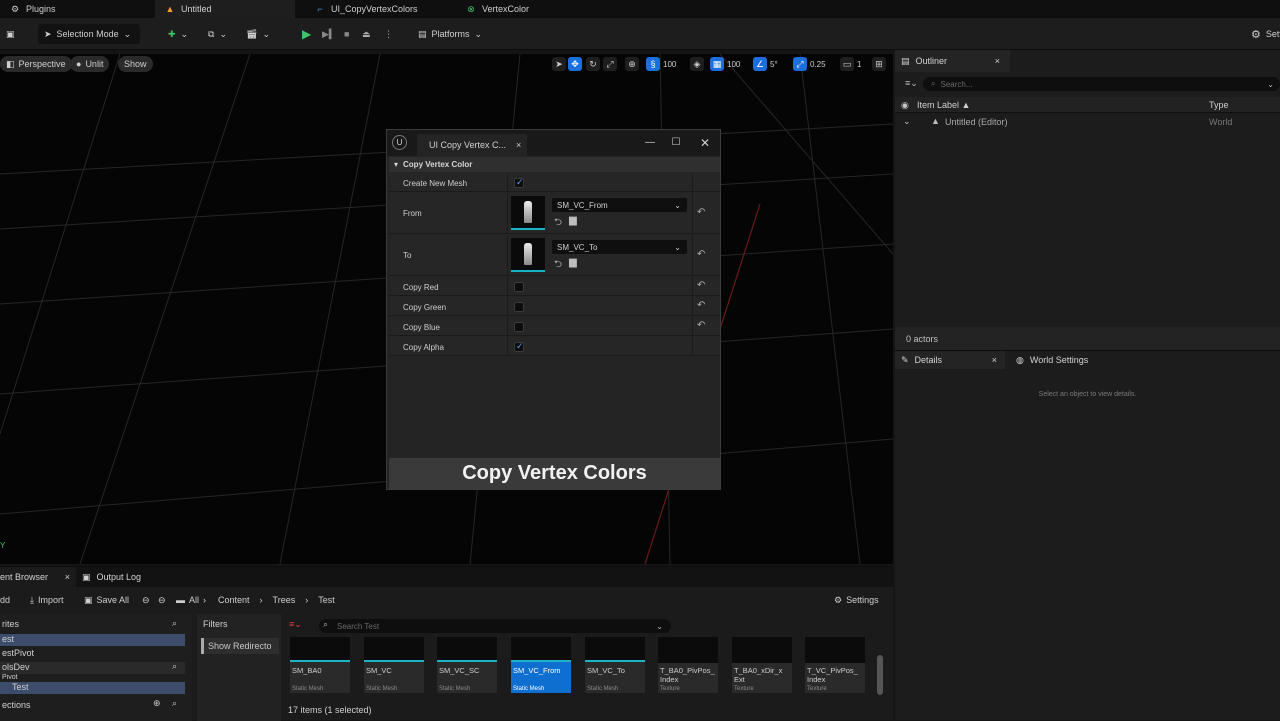 This screenshot has height=721, width=1280. What do you see at coordinates (762, 665) in the screenshot?
I see `asset-tile: T_BA0_xDir_x Ext Texture` at bounding box center [762, 665].